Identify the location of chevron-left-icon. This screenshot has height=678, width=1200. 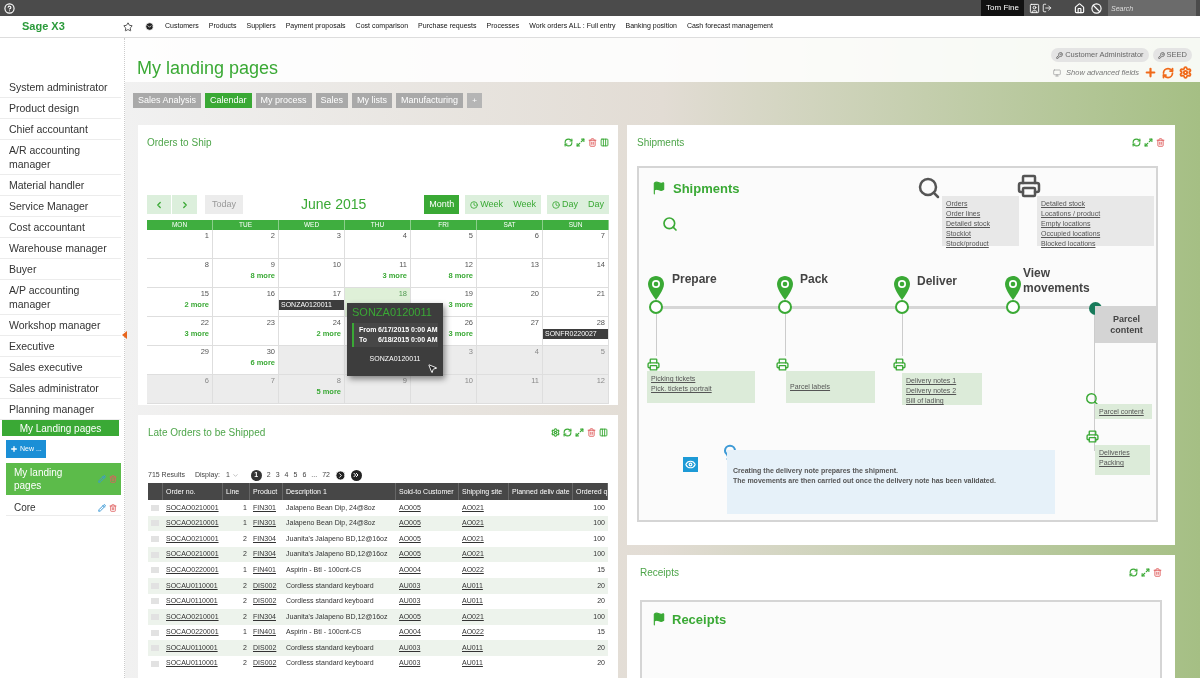
(159, 204).